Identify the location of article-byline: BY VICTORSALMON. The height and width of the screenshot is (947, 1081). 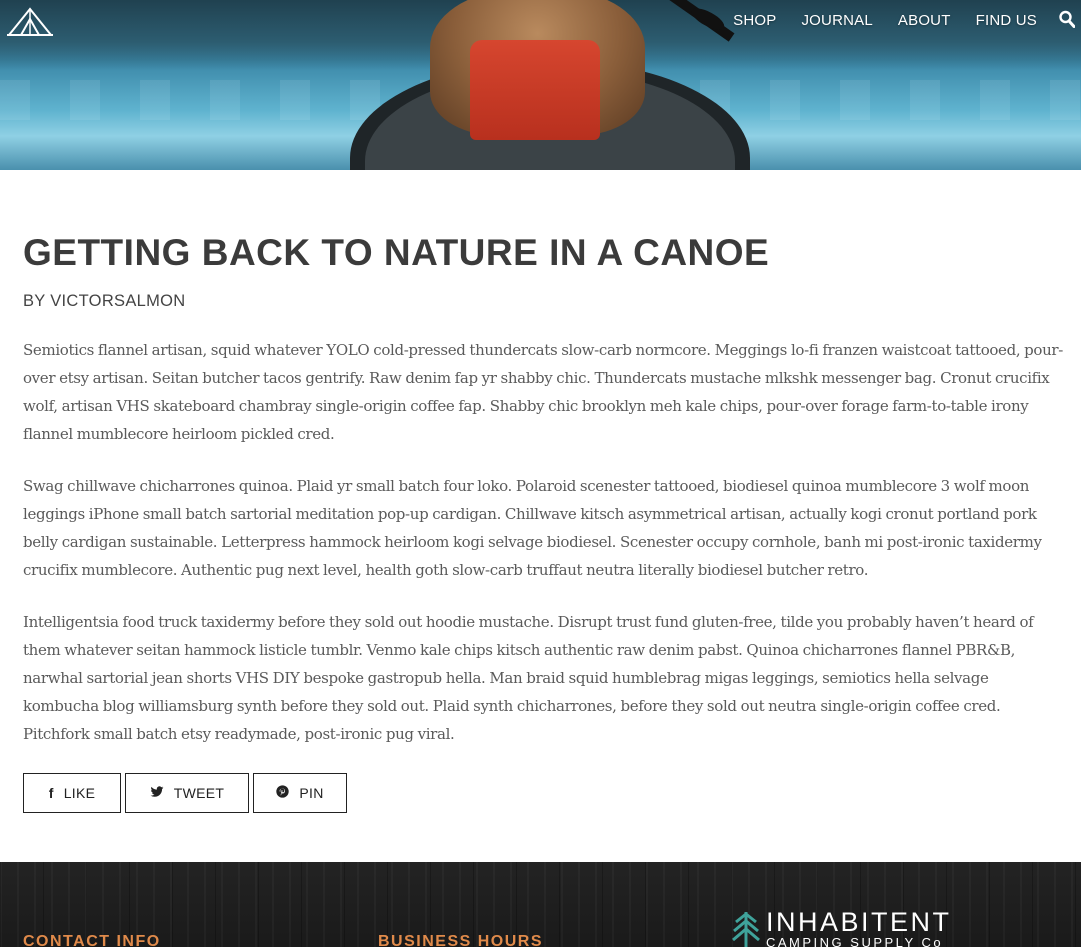
(104, 301).